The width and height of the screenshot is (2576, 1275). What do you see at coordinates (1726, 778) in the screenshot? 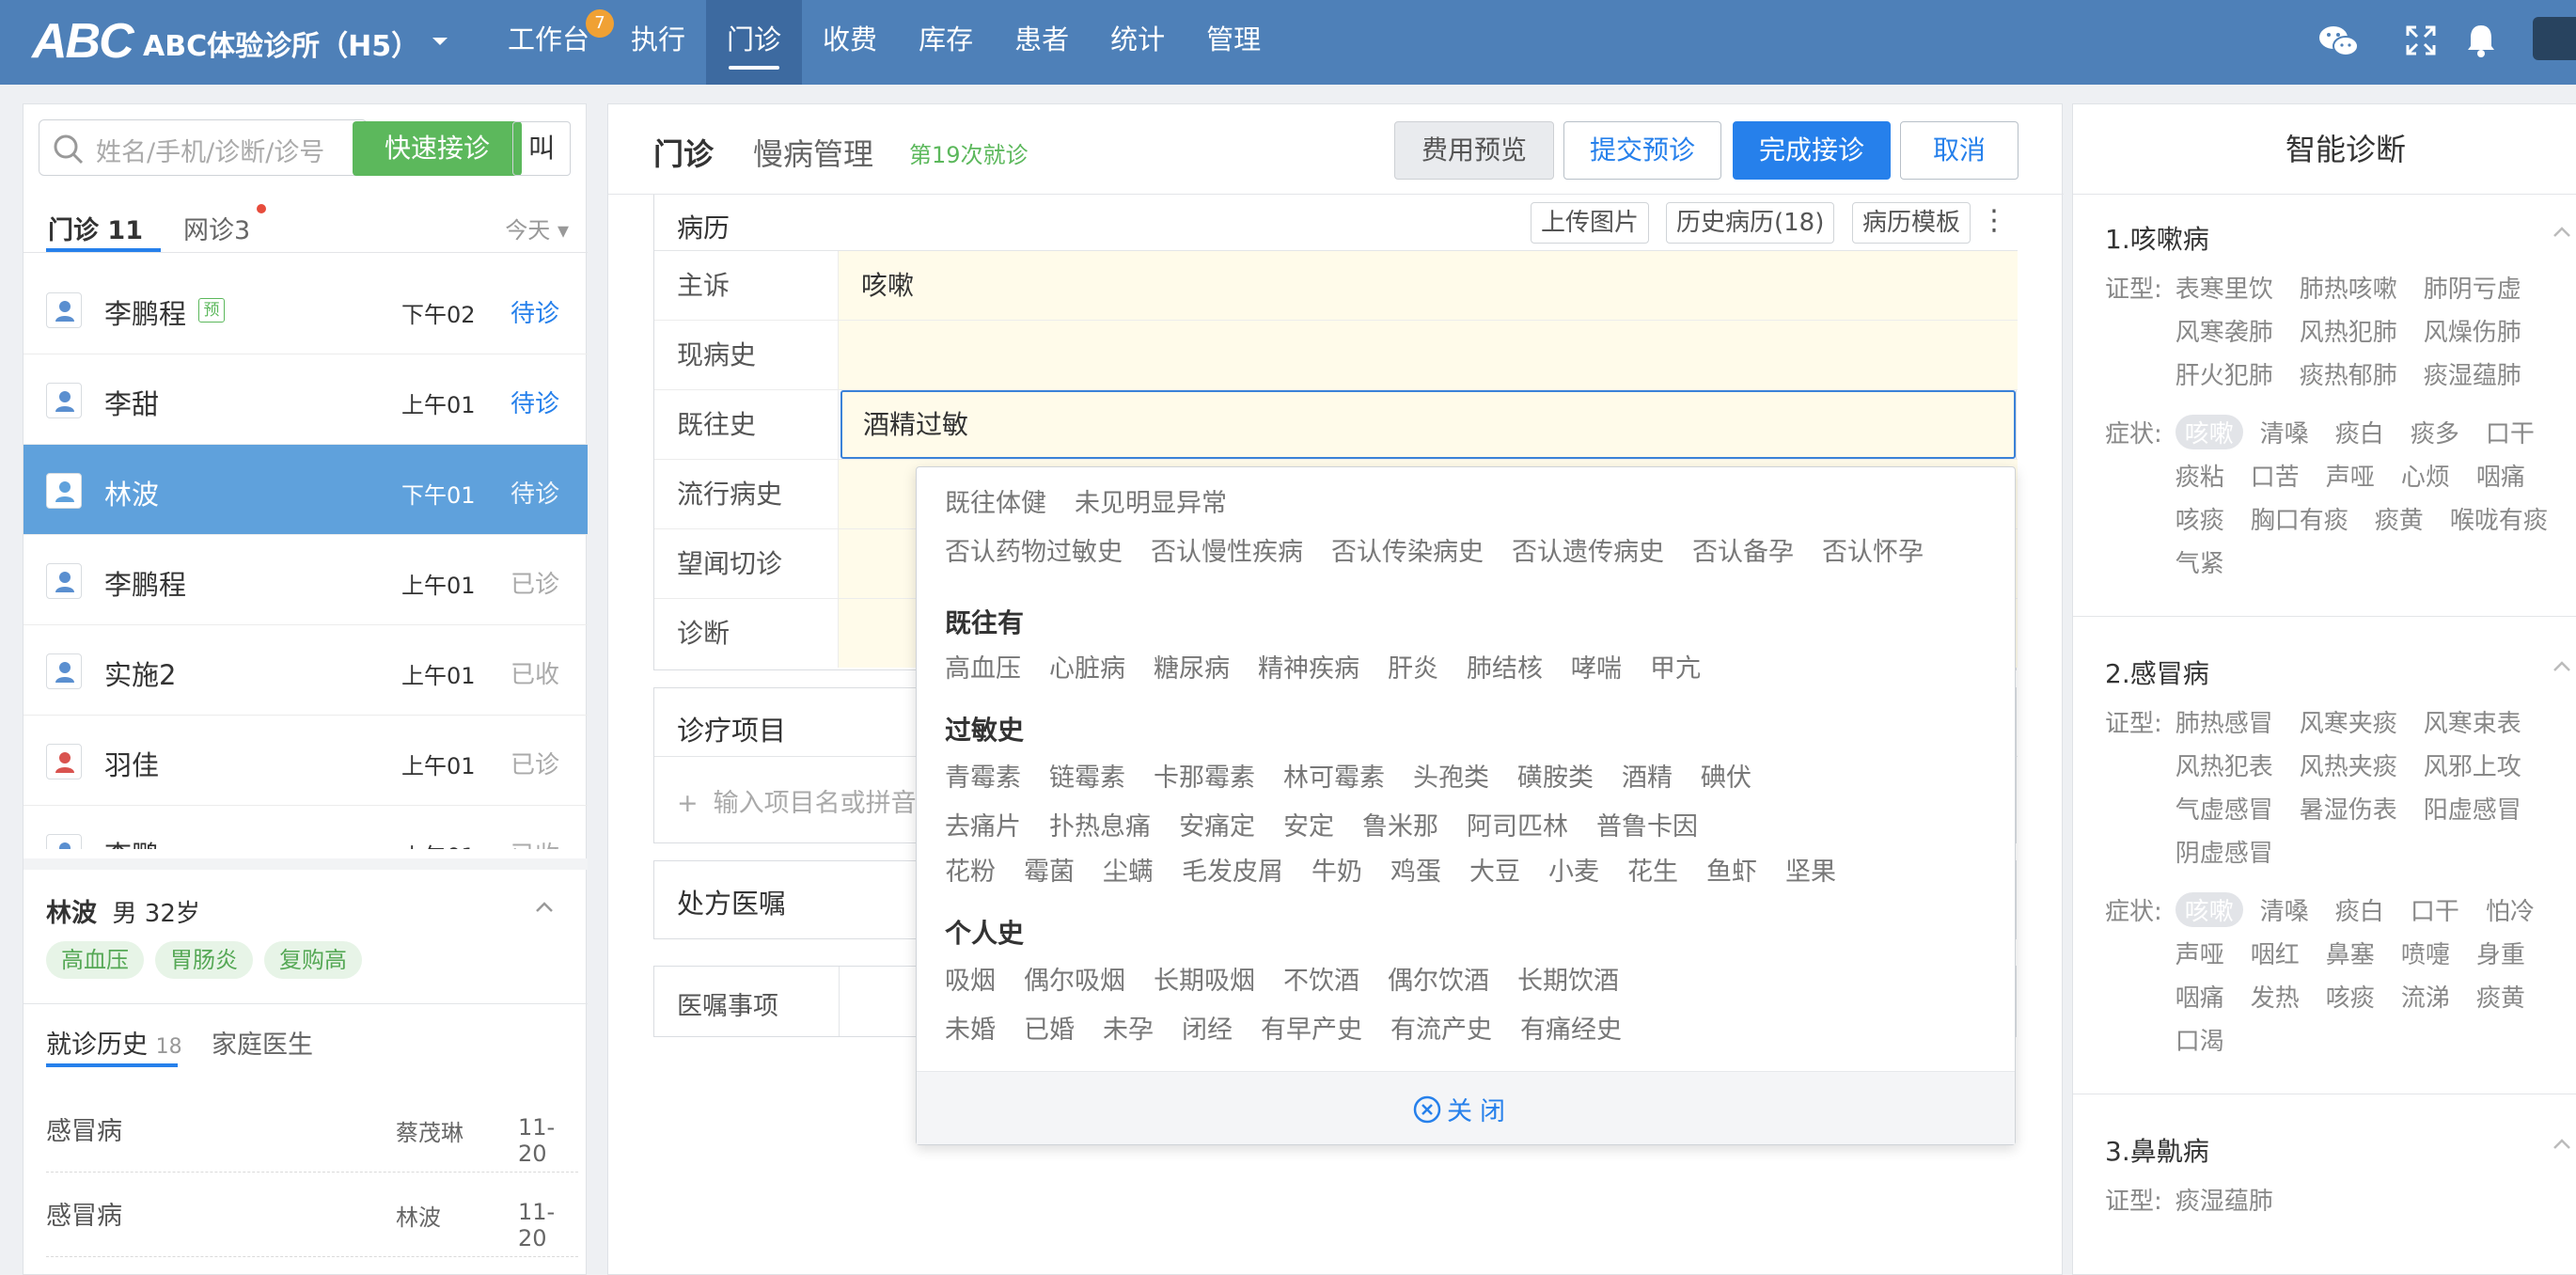
I see `suggestion-option: 碘伏` at bounding box center [1726, 778].